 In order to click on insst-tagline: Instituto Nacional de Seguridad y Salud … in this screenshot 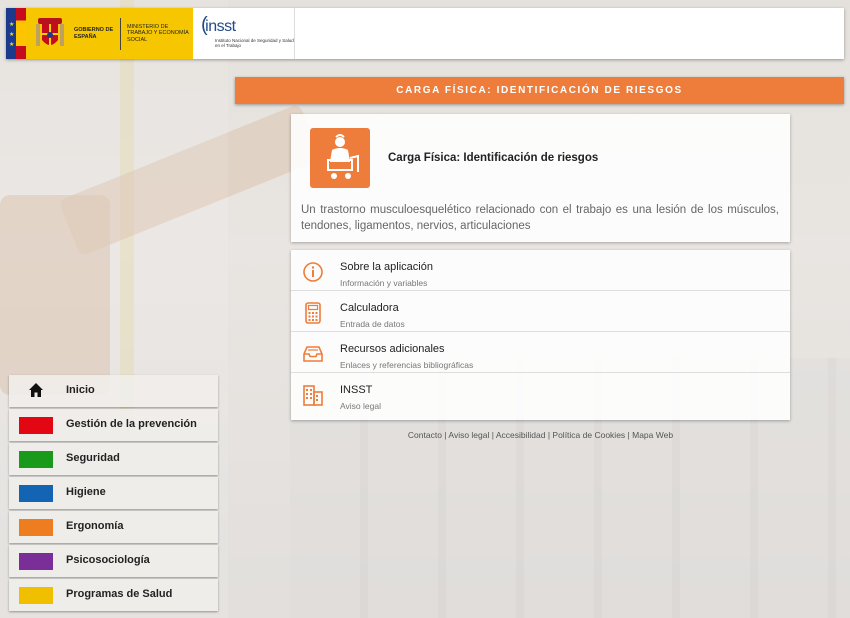, I will do `click(254, 43)`.